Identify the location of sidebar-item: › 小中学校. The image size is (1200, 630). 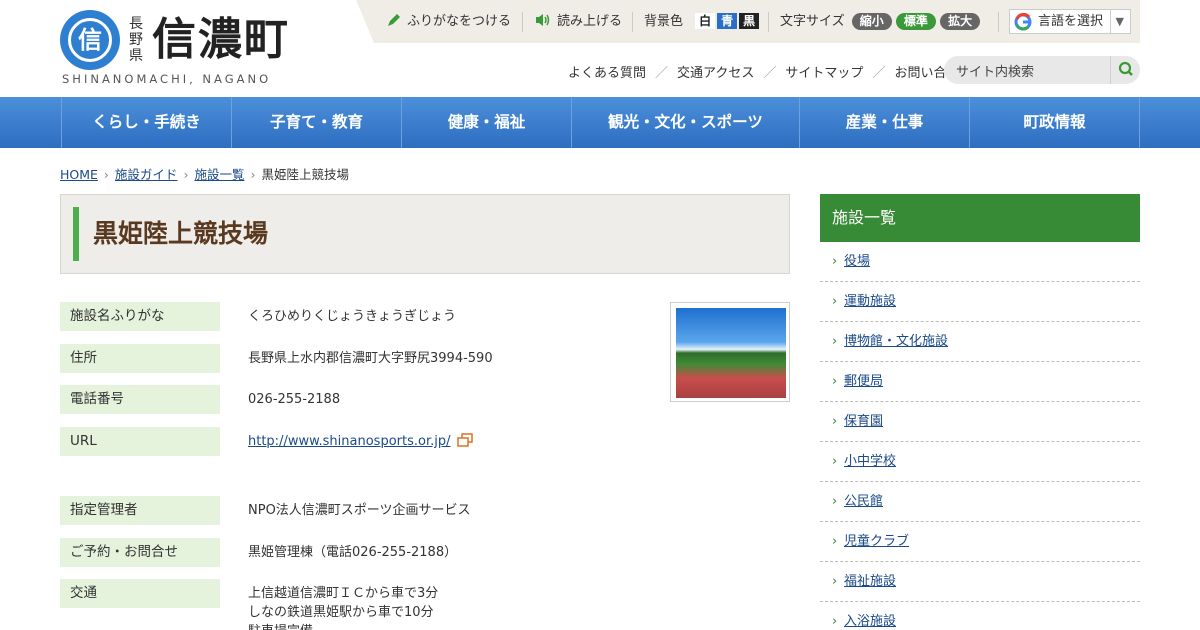
(980, 462).